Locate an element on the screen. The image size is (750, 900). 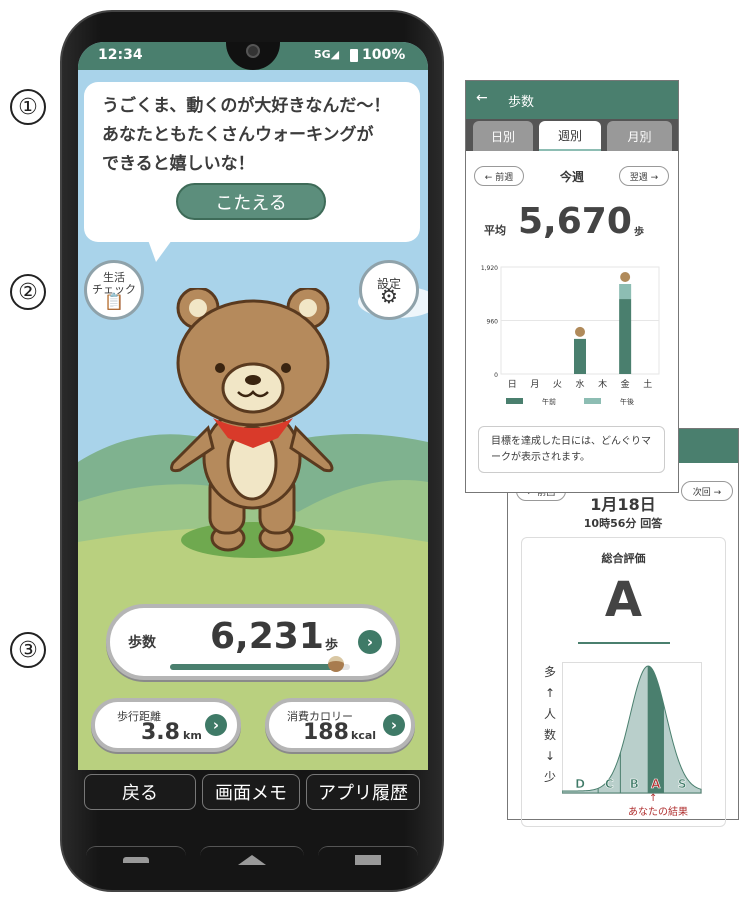
settings-button: 設定 ⚙ is located at coordinates (389, 290).